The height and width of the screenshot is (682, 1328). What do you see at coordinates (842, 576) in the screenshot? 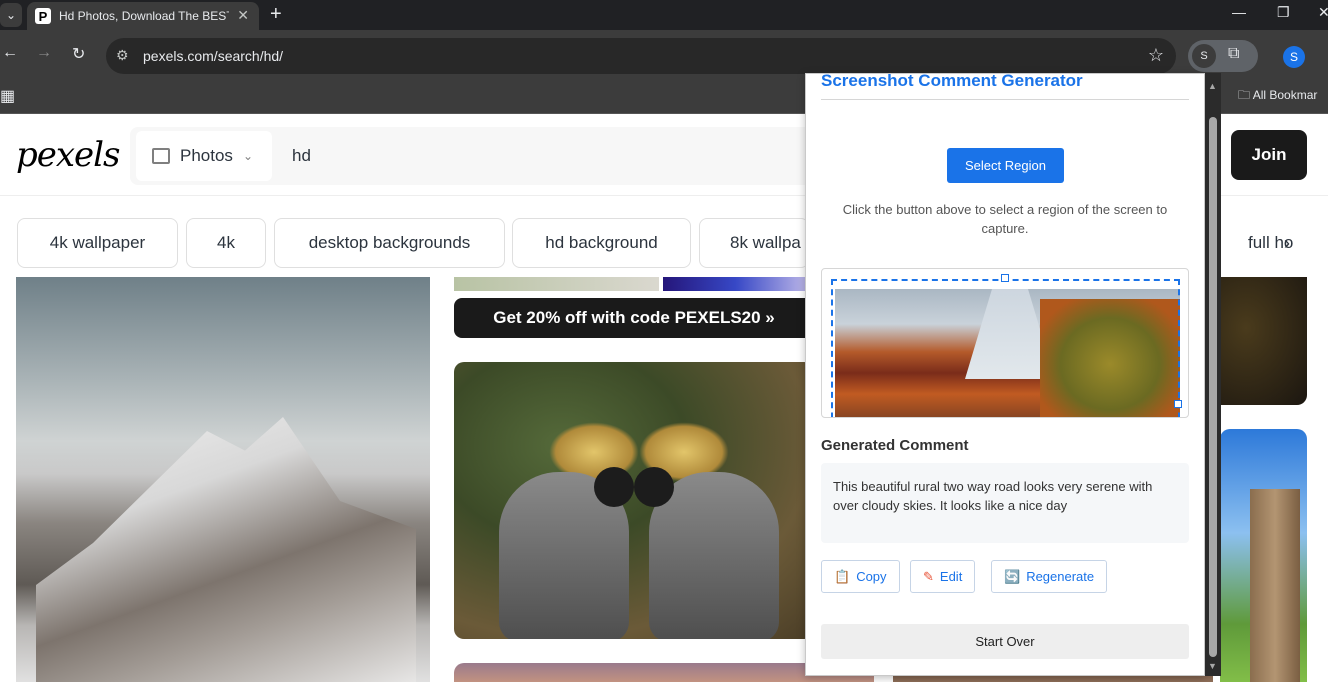
I see `clipboard-icon: 📋` at bounding box center [842, 576].